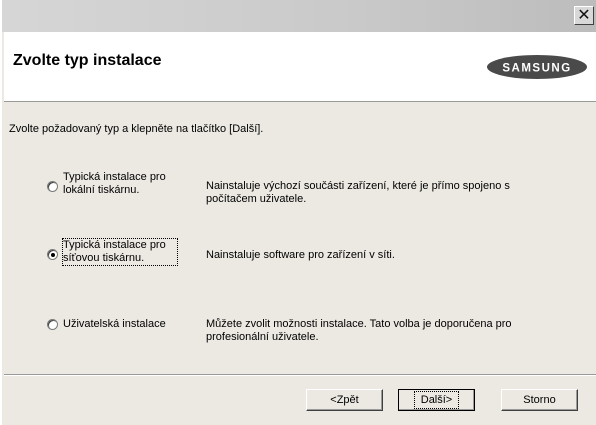  I want to click on close-button: ✕, so click(584, 15).